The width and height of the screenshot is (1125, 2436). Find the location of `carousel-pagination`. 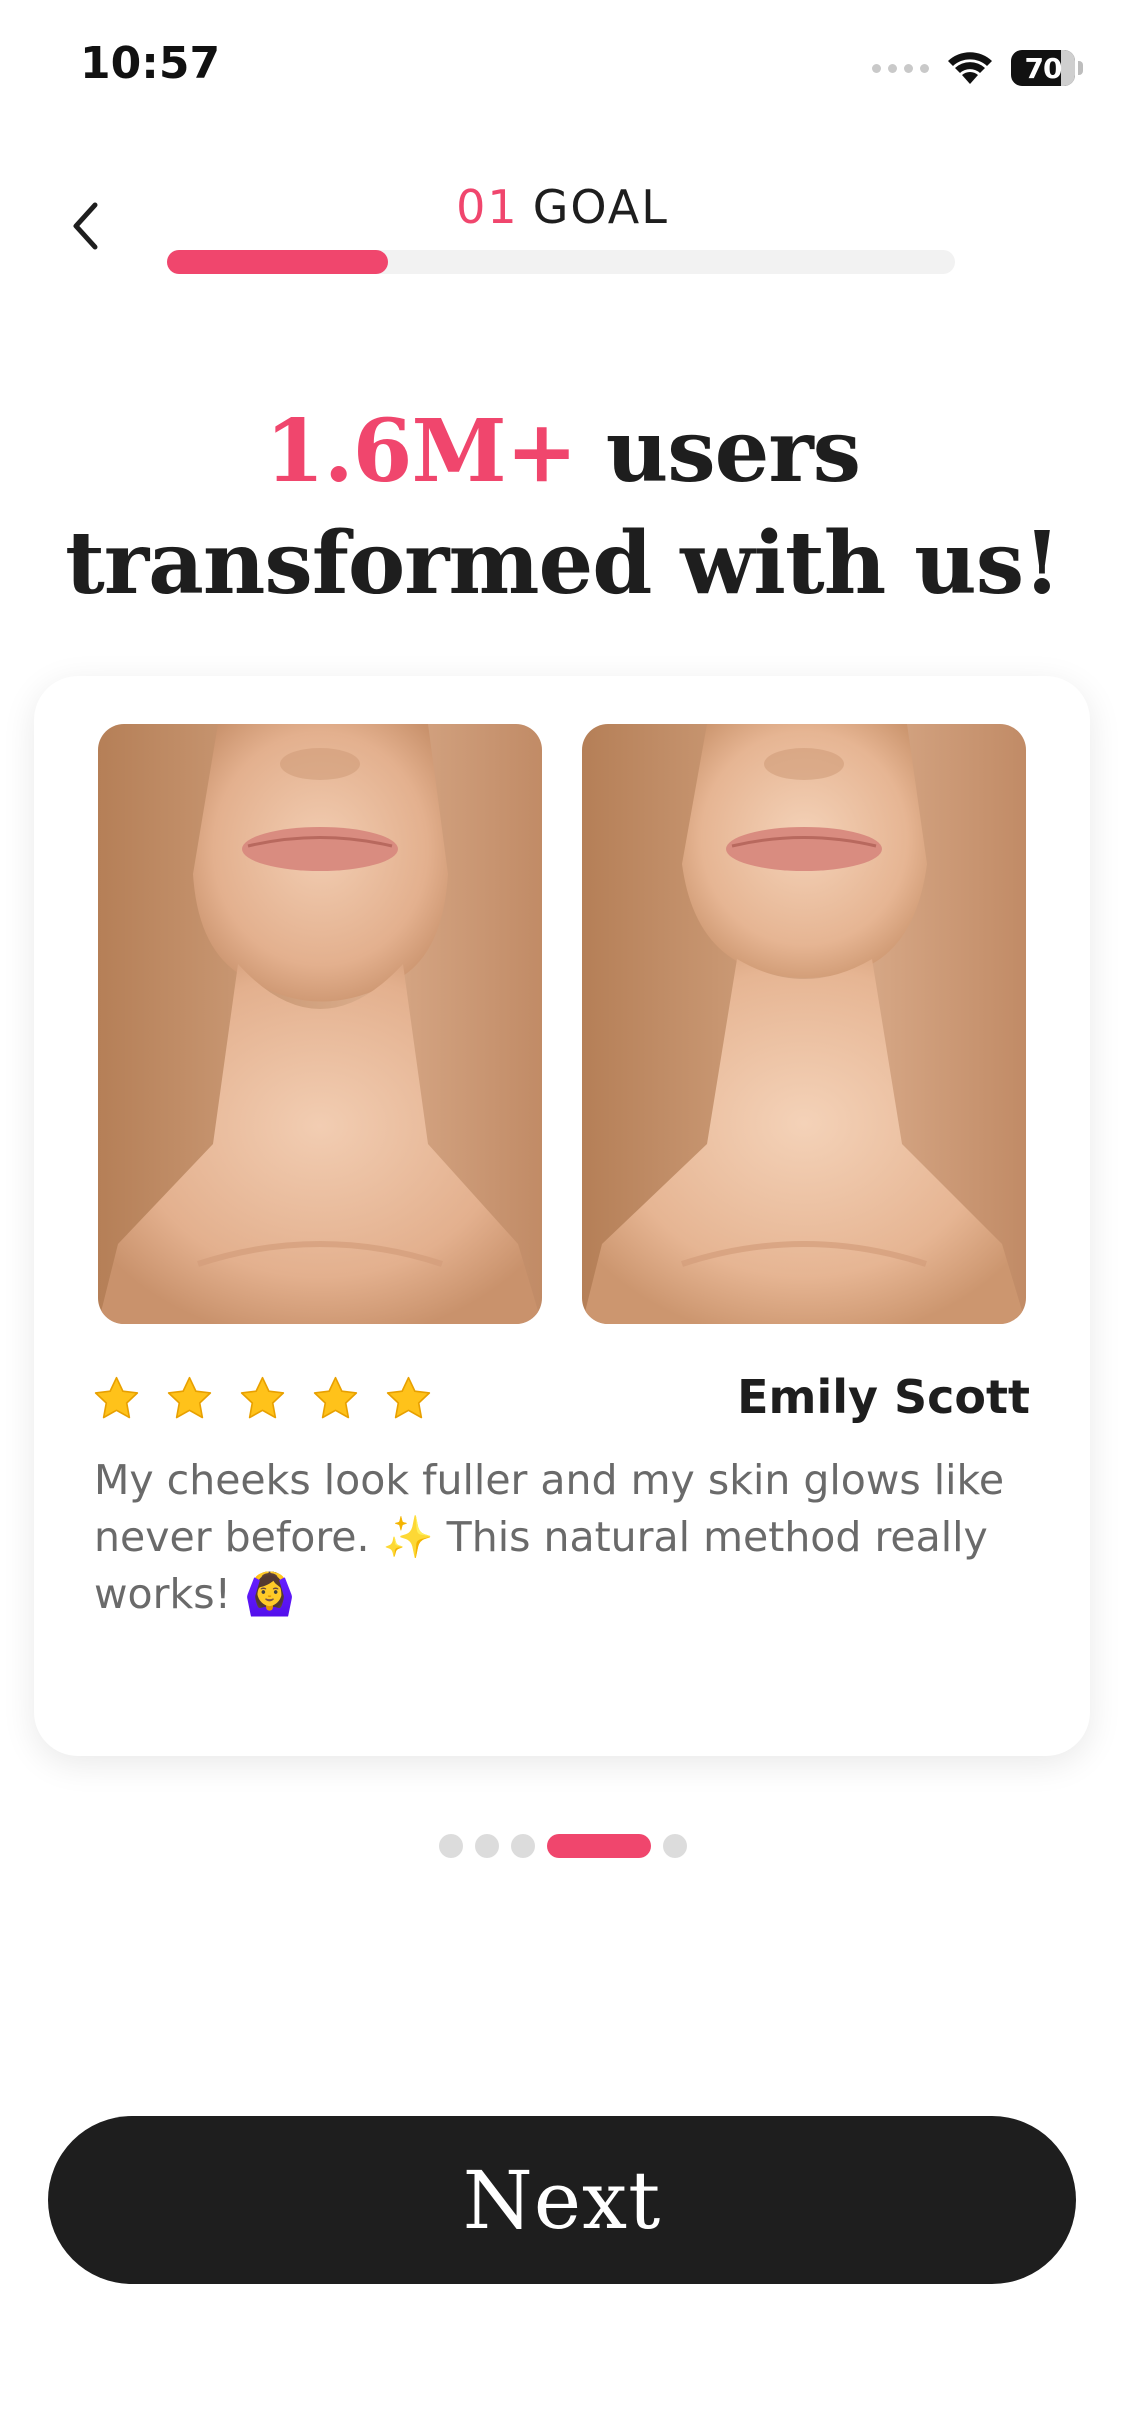

carousel-pagination is located at coordinates (562, 1846).